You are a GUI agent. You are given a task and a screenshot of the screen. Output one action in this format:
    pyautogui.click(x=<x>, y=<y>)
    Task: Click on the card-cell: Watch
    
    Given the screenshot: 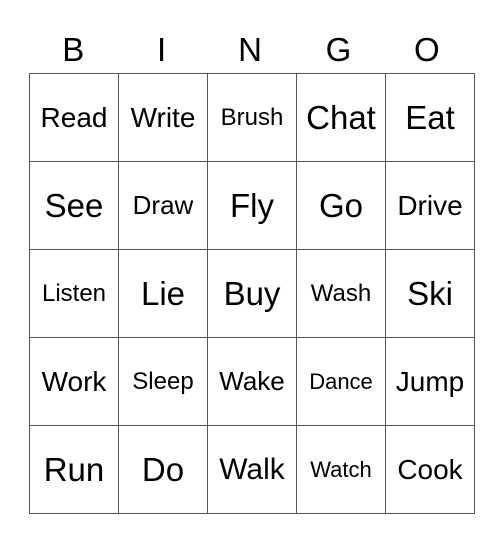 What is the action you would take?
    pyautogui.click(x=341, y=469)
    